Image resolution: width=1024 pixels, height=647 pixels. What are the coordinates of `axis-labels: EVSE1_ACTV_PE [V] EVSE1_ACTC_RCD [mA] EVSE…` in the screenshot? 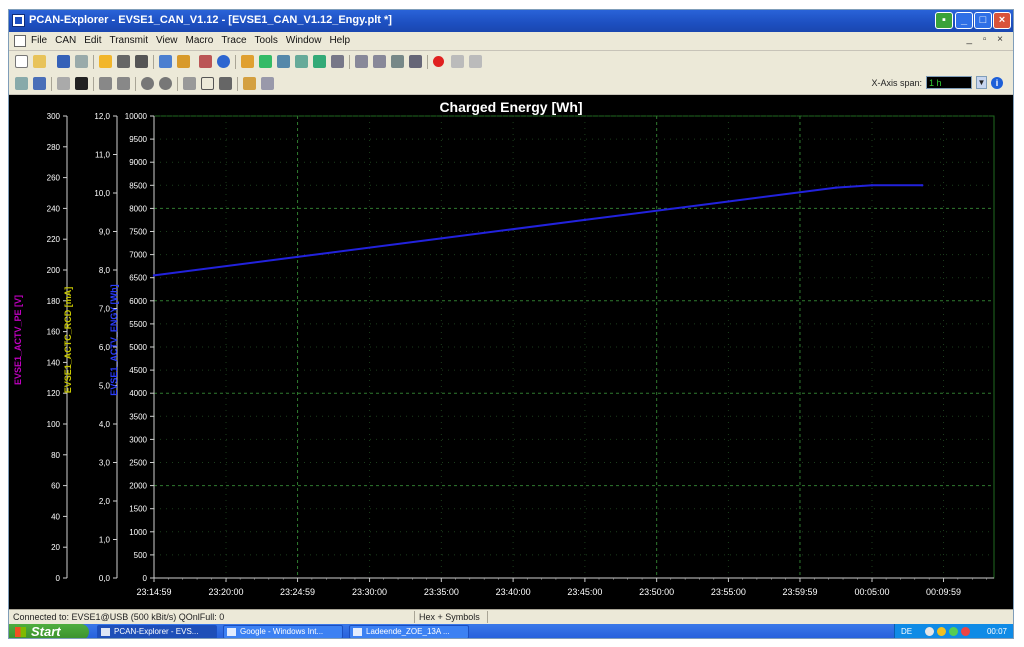 It's located at (66, 339).